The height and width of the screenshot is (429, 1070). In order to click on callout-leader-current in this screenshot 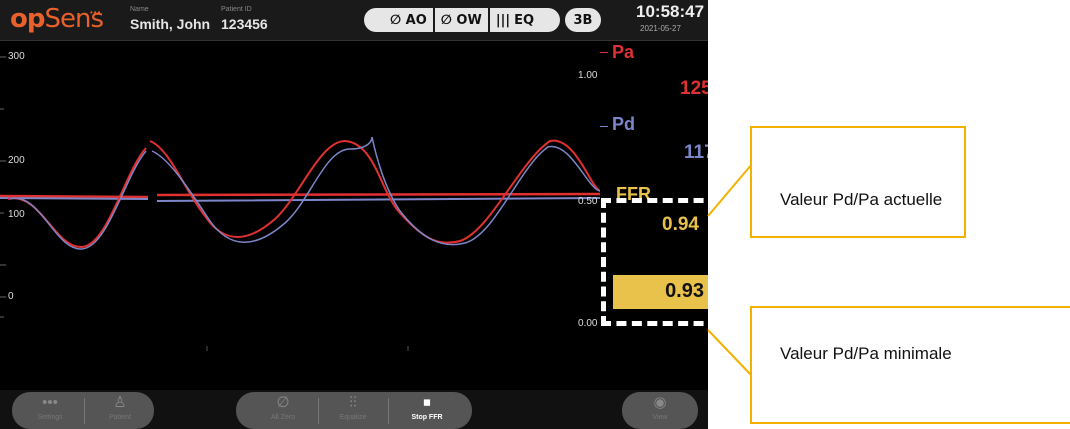, I will do `click(730, 190)`.